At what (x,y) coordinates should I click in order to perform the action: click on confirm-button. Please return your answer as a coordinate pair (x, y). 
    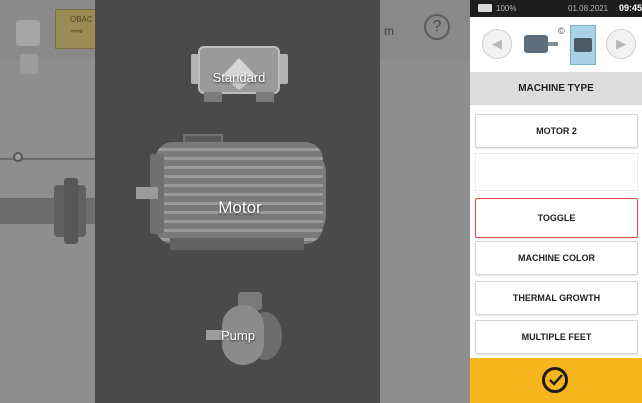
    Looking at the image, I should click on (556, 380).